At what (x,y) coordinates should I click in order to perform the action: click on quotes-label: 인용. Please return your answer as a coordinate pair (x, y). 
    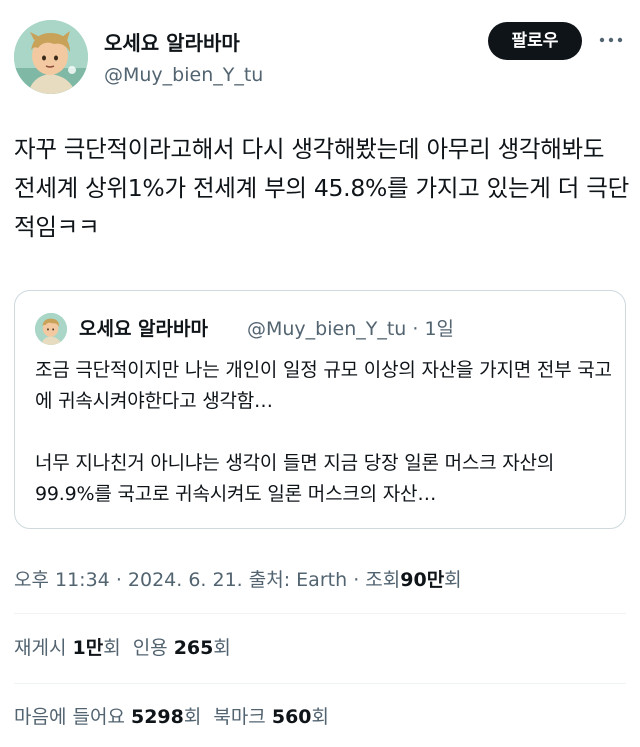
    Looking at the image, I should click on (150, 648).